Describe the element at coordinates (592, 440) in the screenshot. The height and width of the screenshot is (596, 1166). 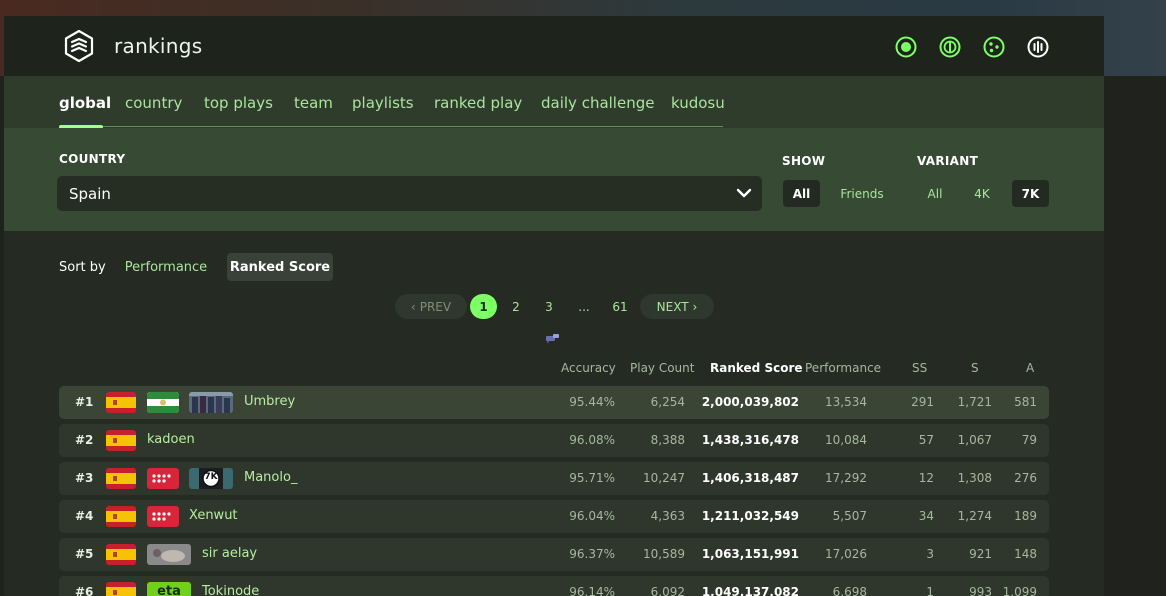
I see `accuracy: 96.08%` at that location.